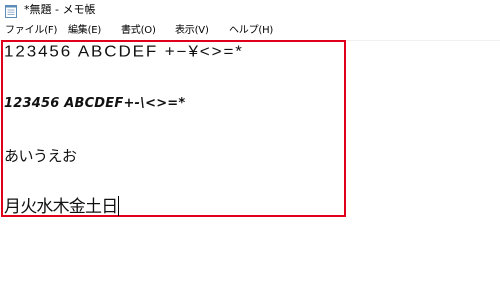  I want to click on text-line-4: 月火水木金土日, so click(62, 204).